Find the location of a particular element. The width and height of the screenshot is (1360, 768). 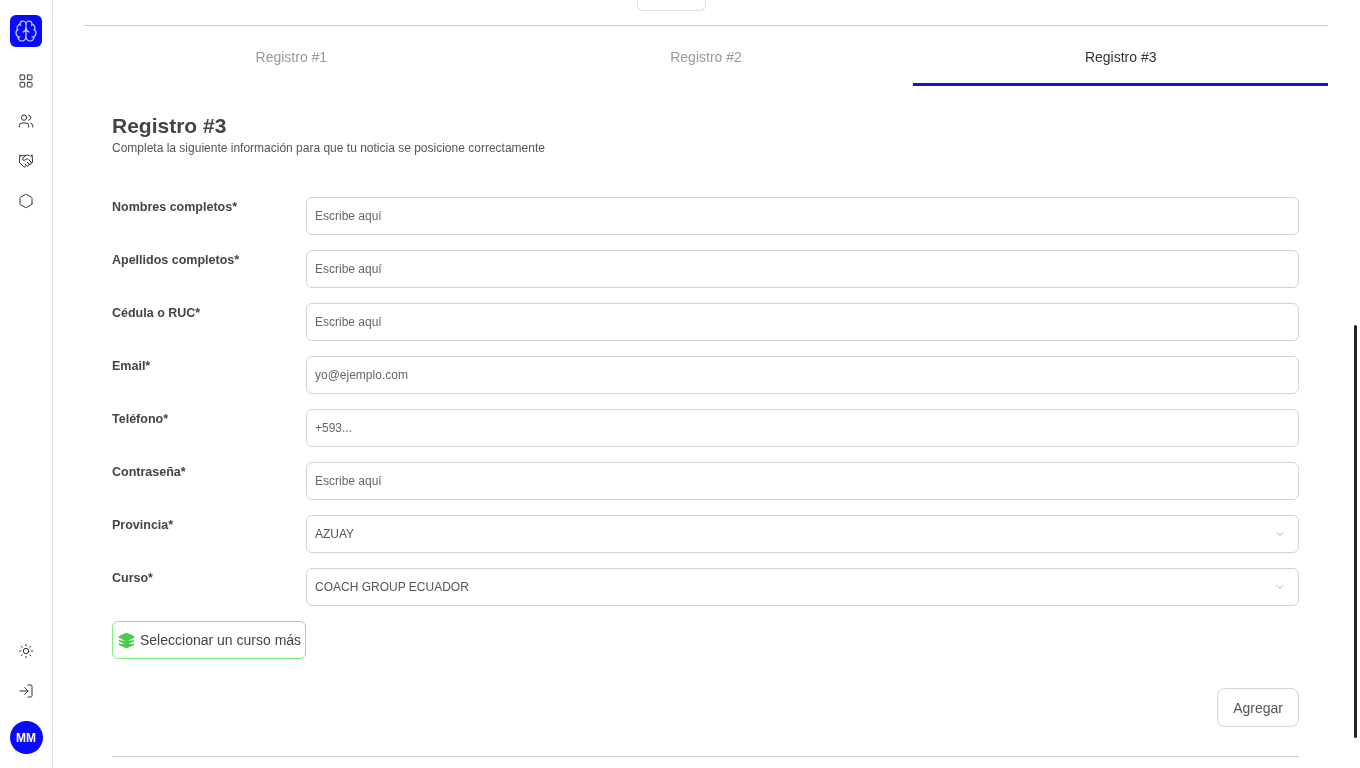

form-title: Registro #3 is located at coordinates (170, 126).